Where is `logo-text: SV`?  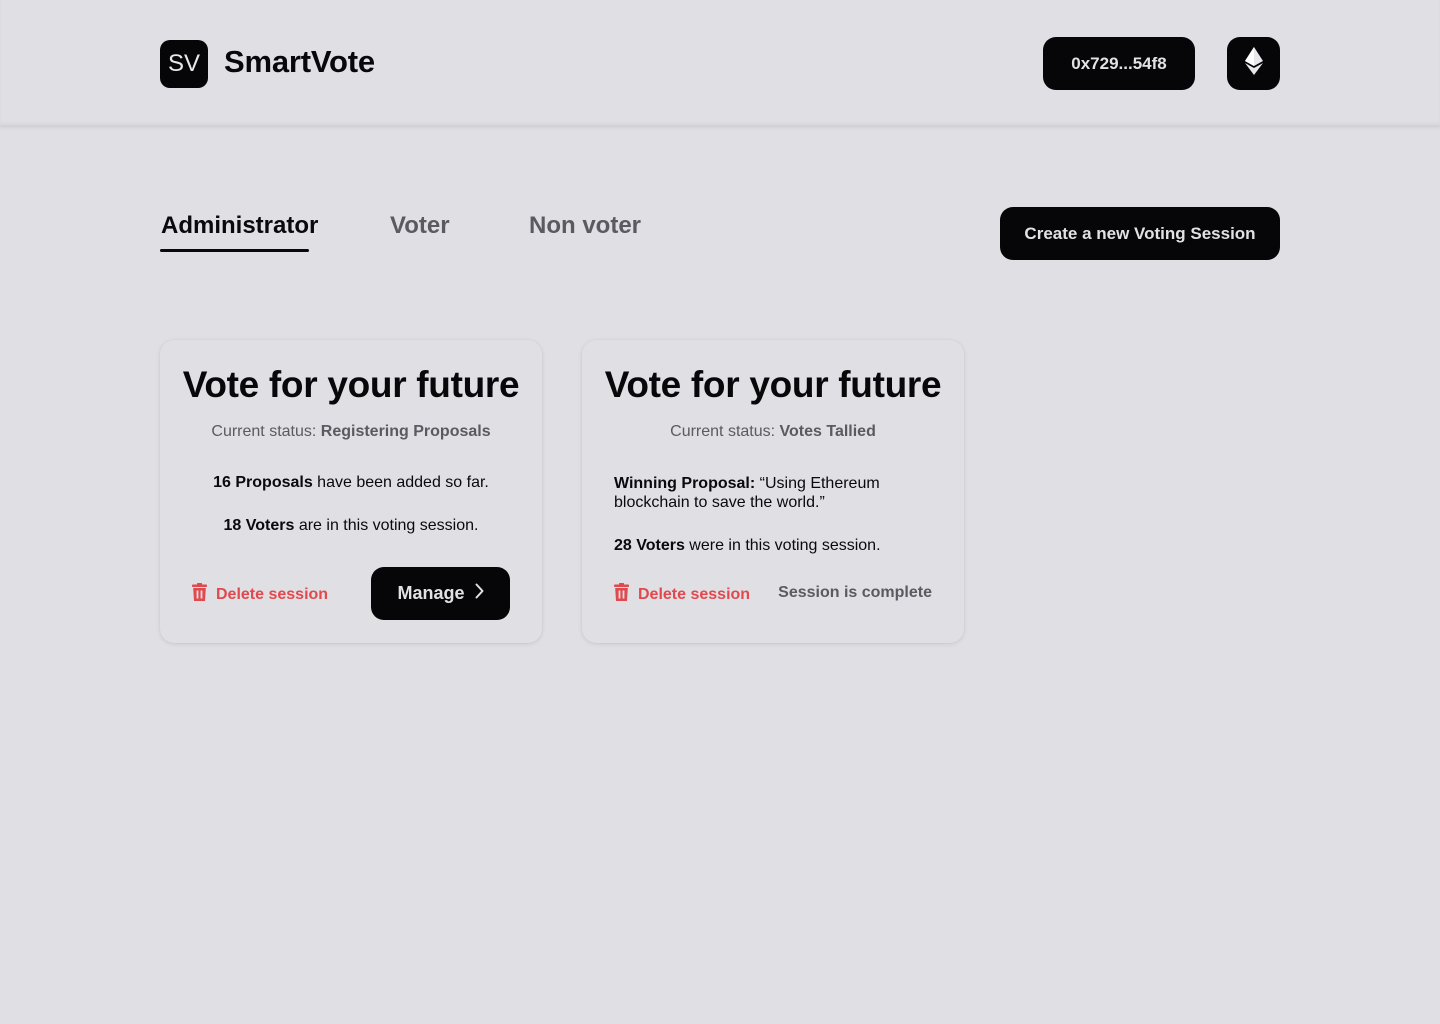
logo-text: SV is located at coordinates (183, 63).